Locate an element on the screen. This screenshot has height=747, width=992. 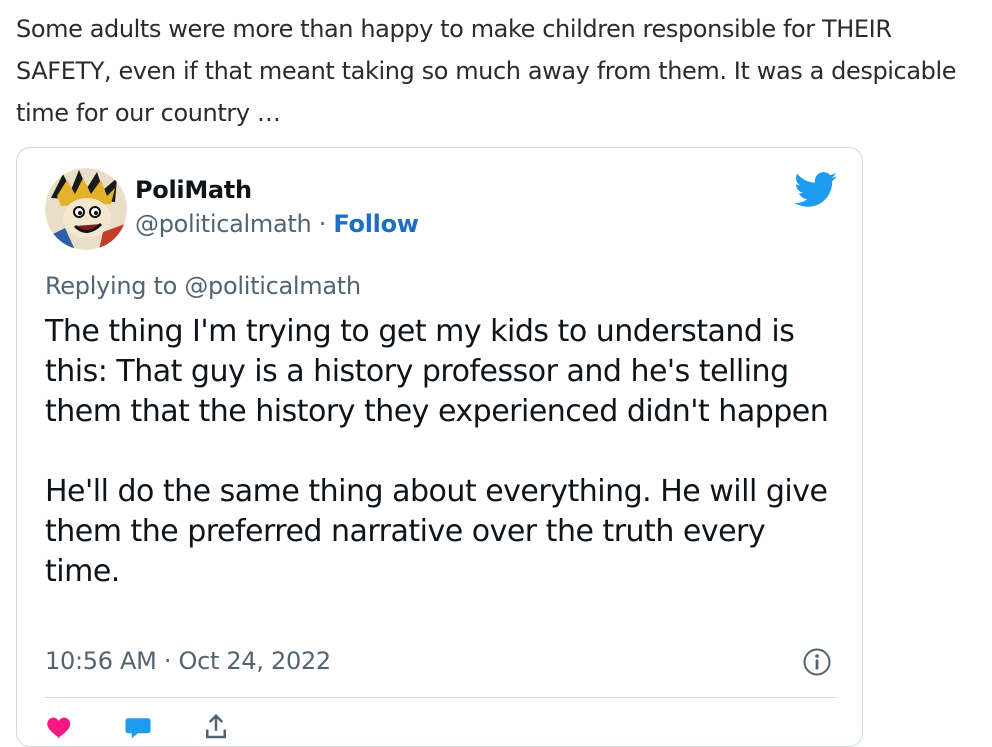
avatar-image is located at coordinates (86, 209).